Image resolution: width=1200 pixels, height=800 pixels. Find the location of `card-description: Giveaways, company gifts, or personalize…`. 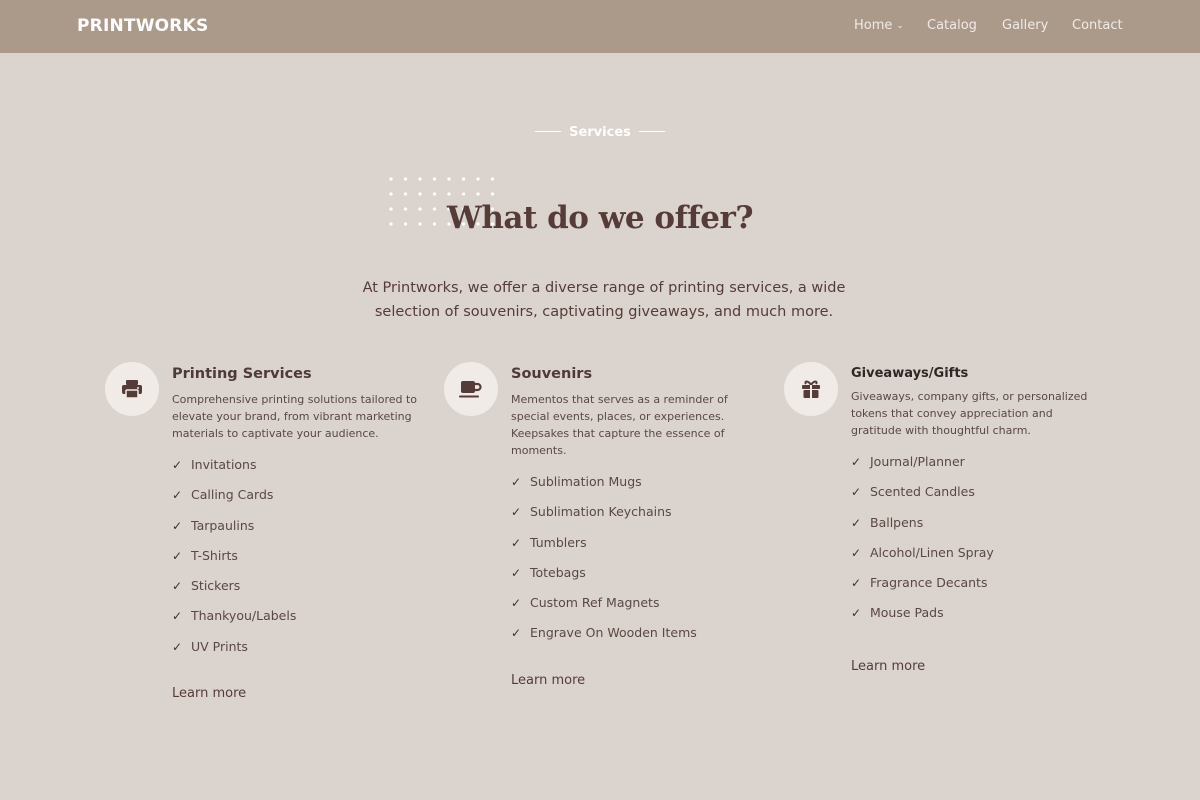

card-description: Giveaways, company gifts, or personalize… is located at coordinates (969, 413).